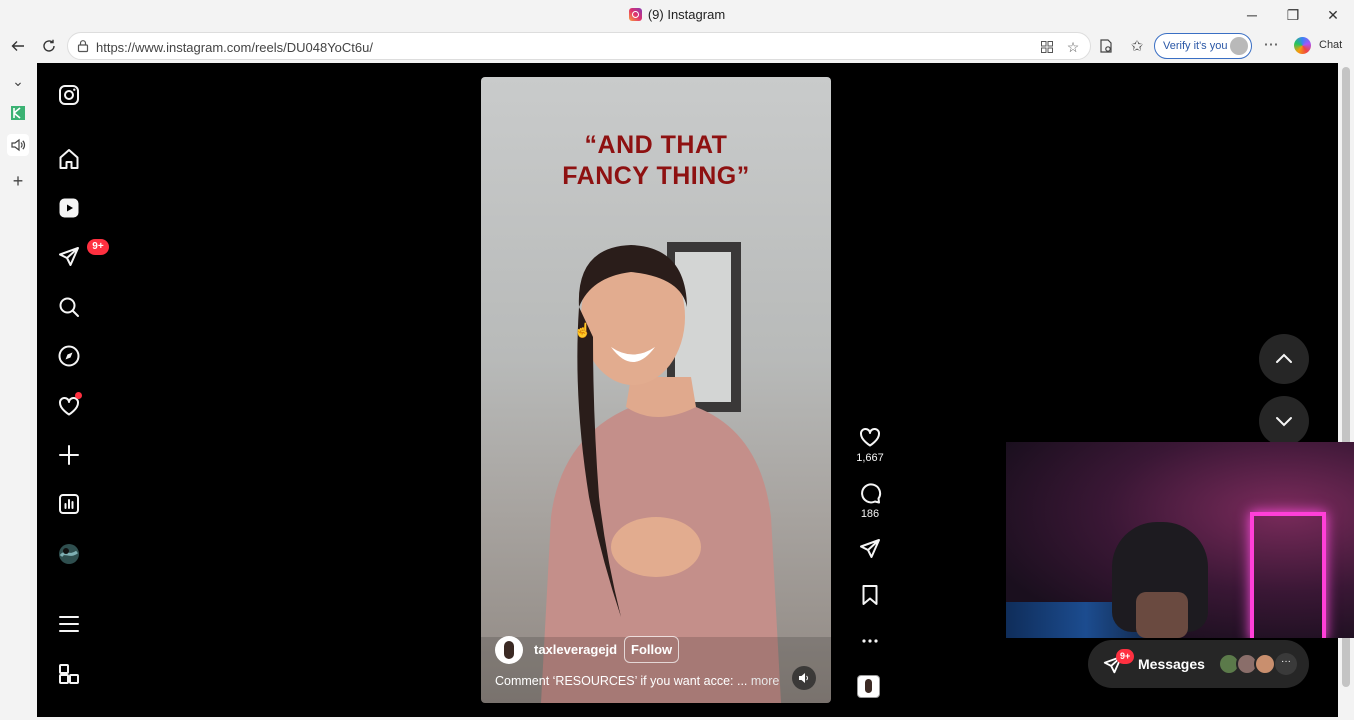 The height and width of the screenshot is (720, 1354). Describe the element at coordinates (1265, 664) in the screenshot. I see `message-avatar` at that location.